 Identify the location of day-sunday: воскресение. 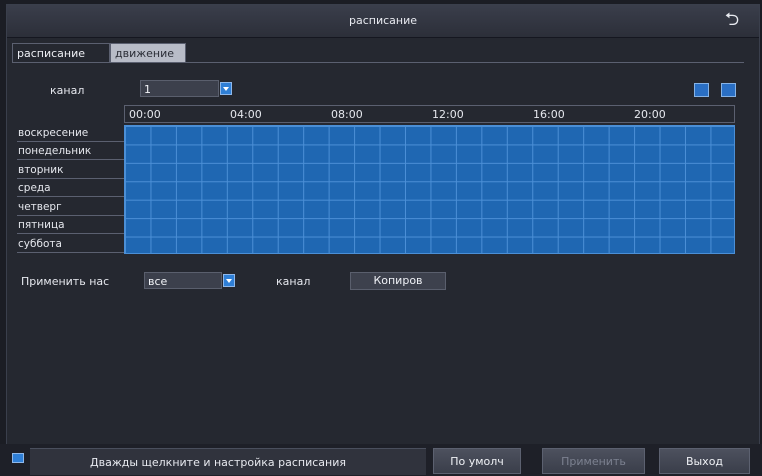
(70, 133).